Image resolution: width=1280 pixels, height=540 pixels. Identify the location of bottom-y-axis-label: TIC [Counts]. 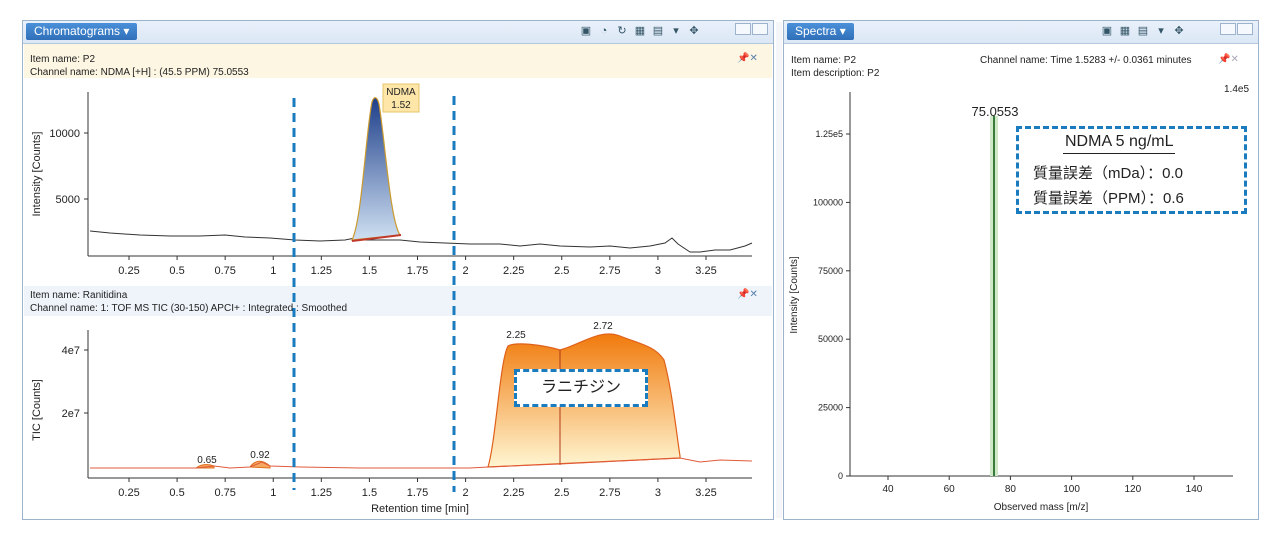
(37, 410).